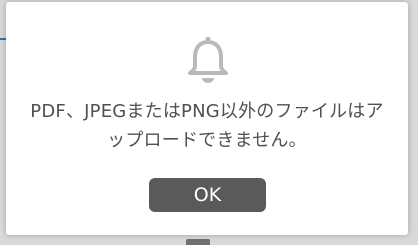  What do you see at coordinates (207, 195) in the screenshot?
I see `ok-button: OK` at bounding box center [207, 195].